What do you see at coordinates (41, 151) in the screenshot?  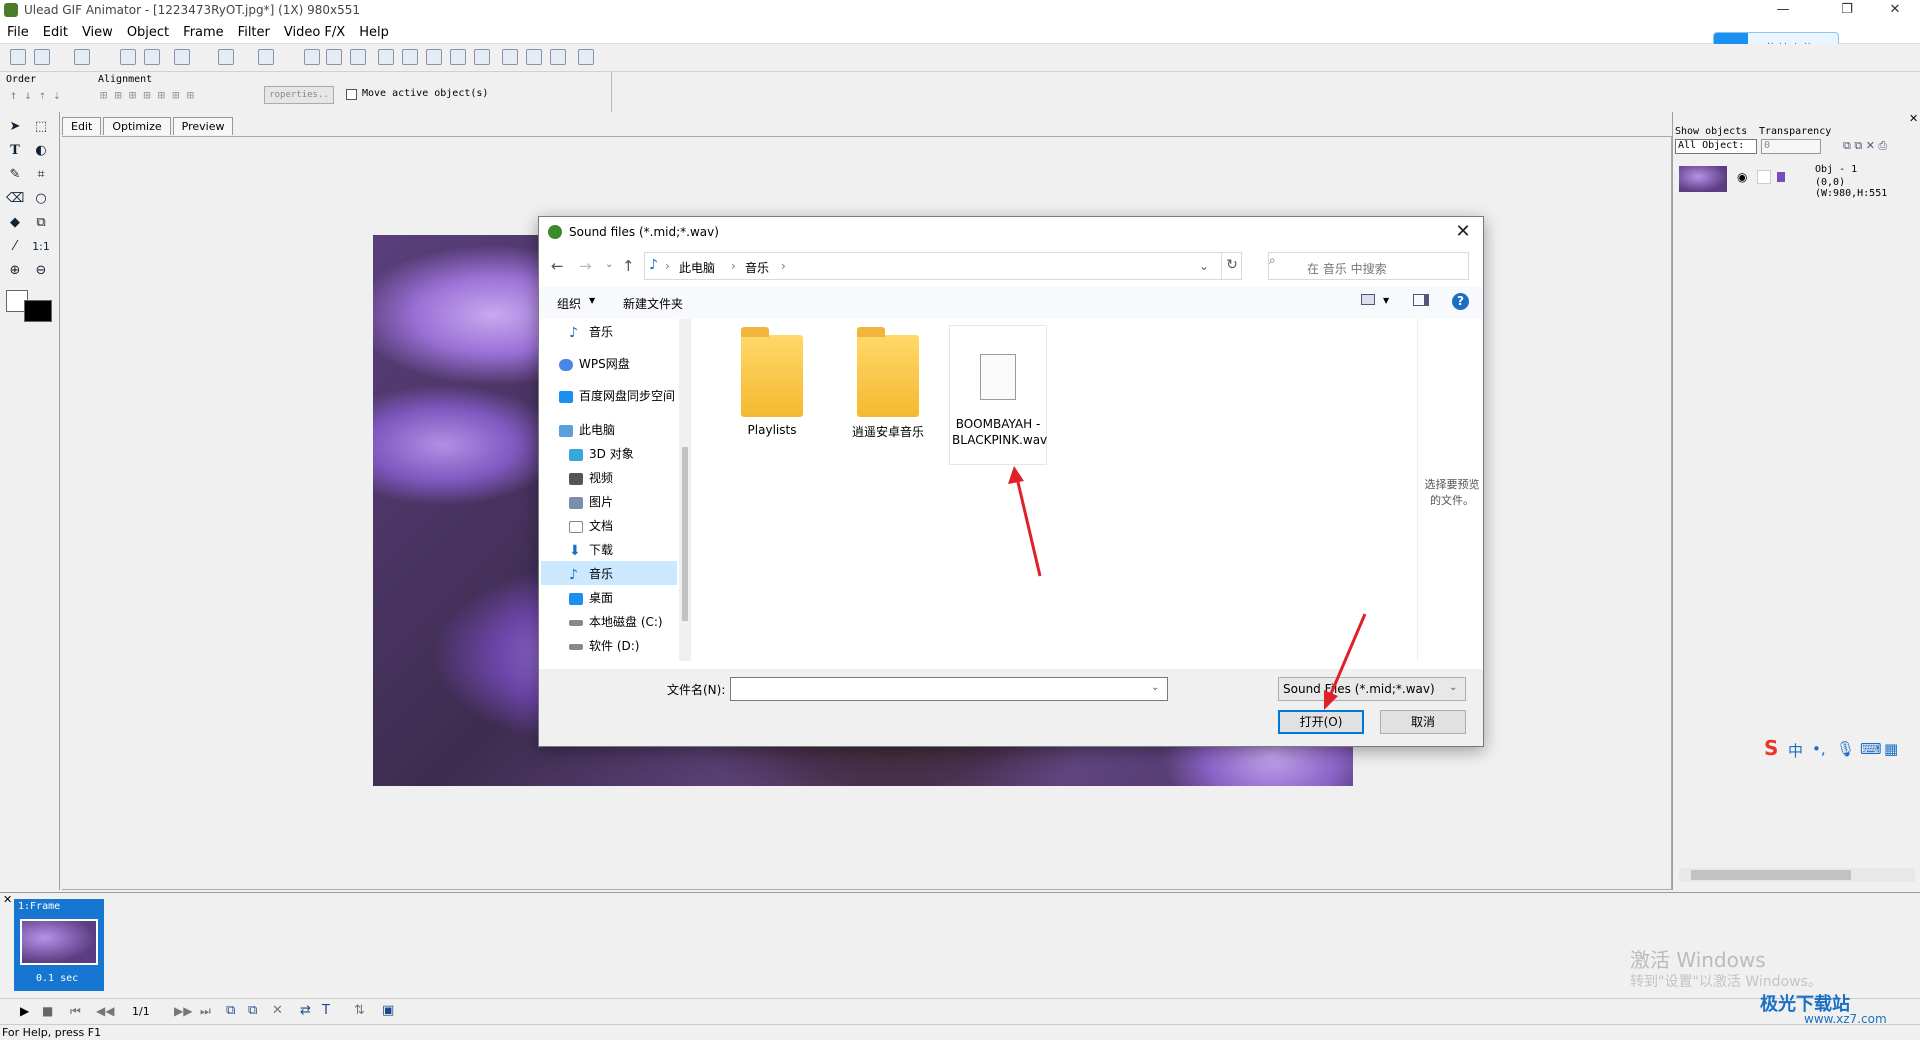 I see `transform-tool-icon: ◐` at bounding box center [41, 151].